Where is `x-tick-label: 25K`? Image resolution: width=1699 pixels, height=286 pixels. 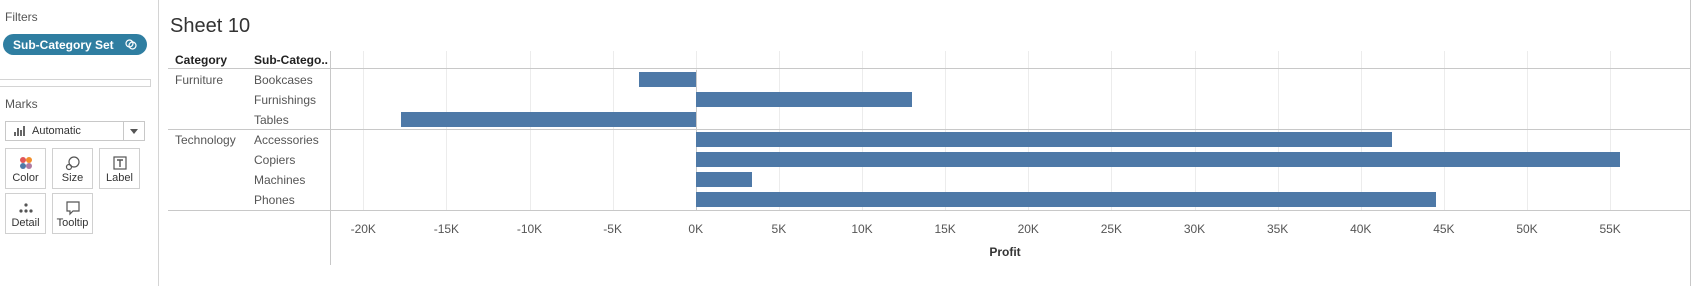
x-tick-label: 25K is located at coordinates (1111, 229).